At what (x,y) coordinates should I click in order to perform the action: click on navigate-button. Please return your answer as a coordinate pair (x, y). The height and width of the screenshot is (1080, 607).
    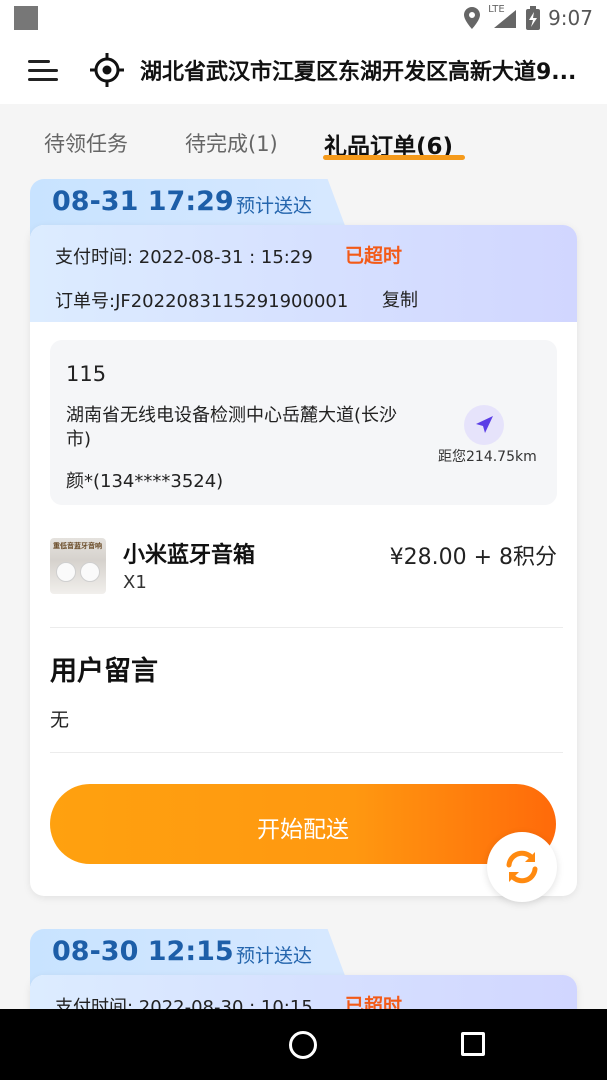
    Looking at the image, I should click on (484, 425).